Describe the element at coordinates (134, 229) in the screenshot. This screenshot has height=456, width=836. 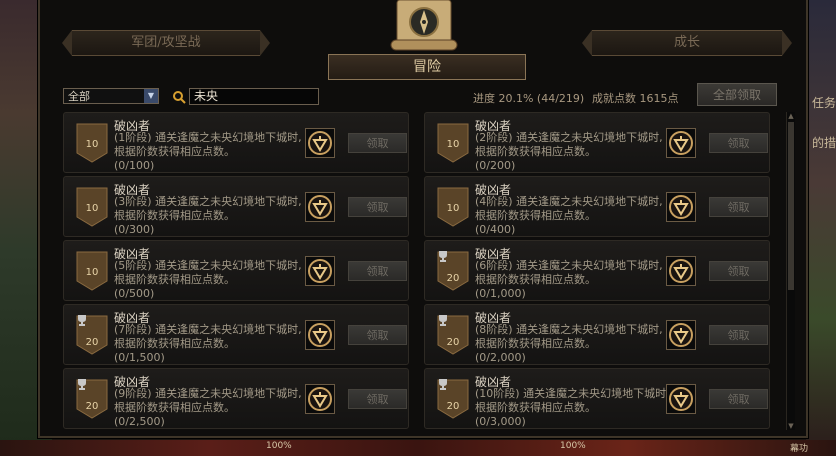
I see `achievement-progress: (0/300)` at that location.